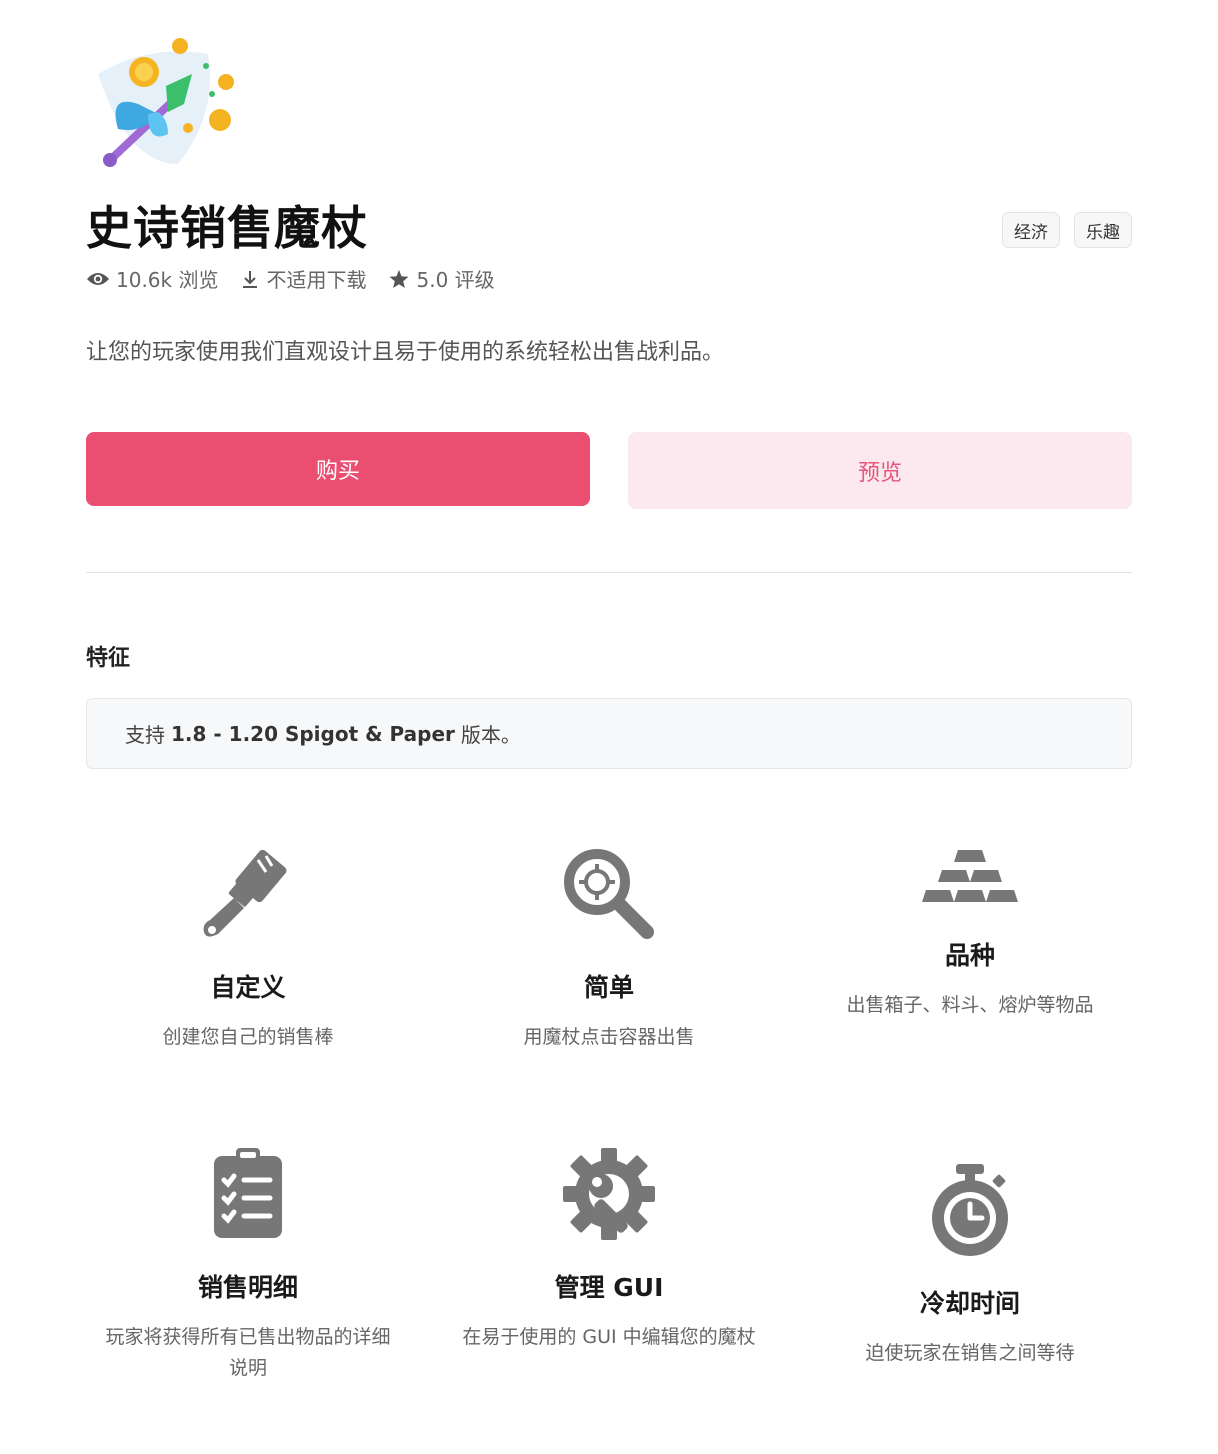 The width and height of the screenshot is (1218, 1454). Describe the element at coordinates (1031, 230) in the screenshot. I see `tag-economy: 经济` at that location.